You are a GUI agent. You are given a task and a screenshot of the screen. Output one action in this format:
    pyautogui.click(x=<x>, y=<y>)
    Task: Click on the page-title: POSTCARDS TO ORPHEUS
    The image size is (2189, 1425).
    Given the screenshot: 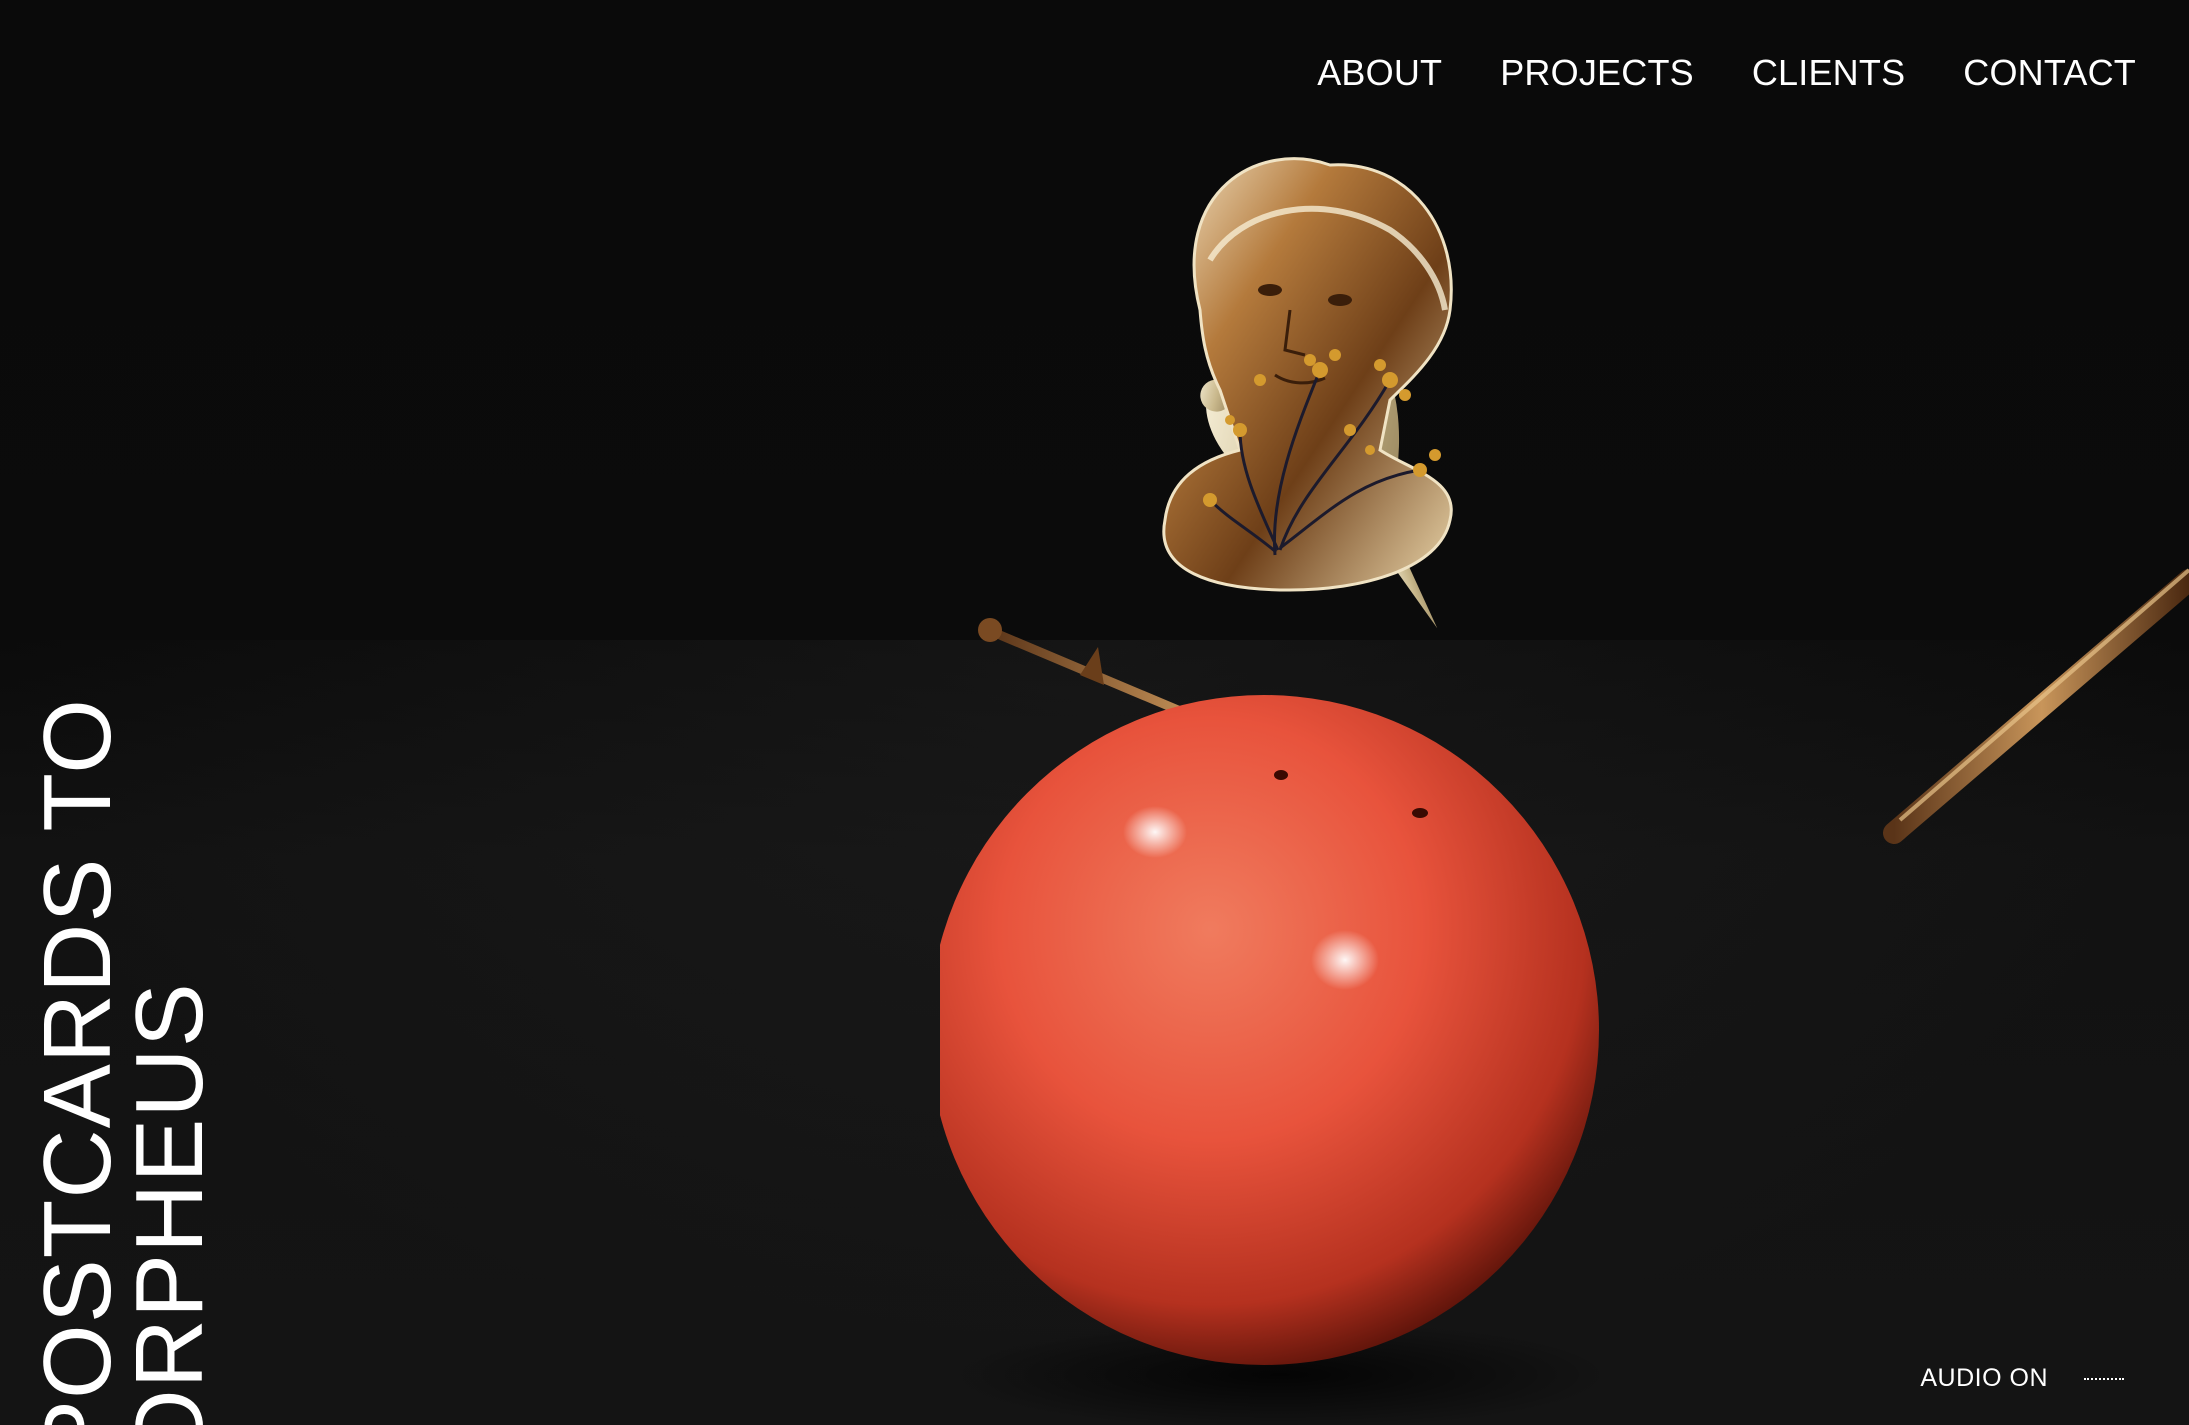 What is the action you would take?
    pyautogui.click(x=123, y=1061)
    